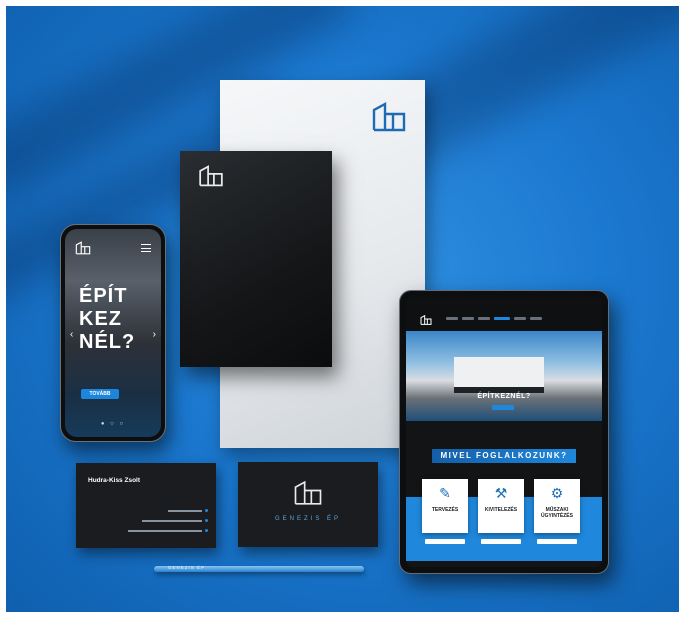  What do you see at coordinates (445, 506) in the screenshot?
I see `service-card-design: ✎ TERVEZÉS` at bounding box center [445, 506].